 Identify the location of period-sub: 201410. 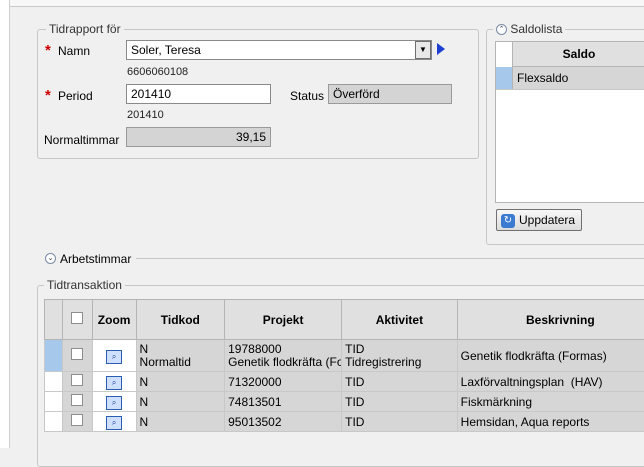
(145, 115).